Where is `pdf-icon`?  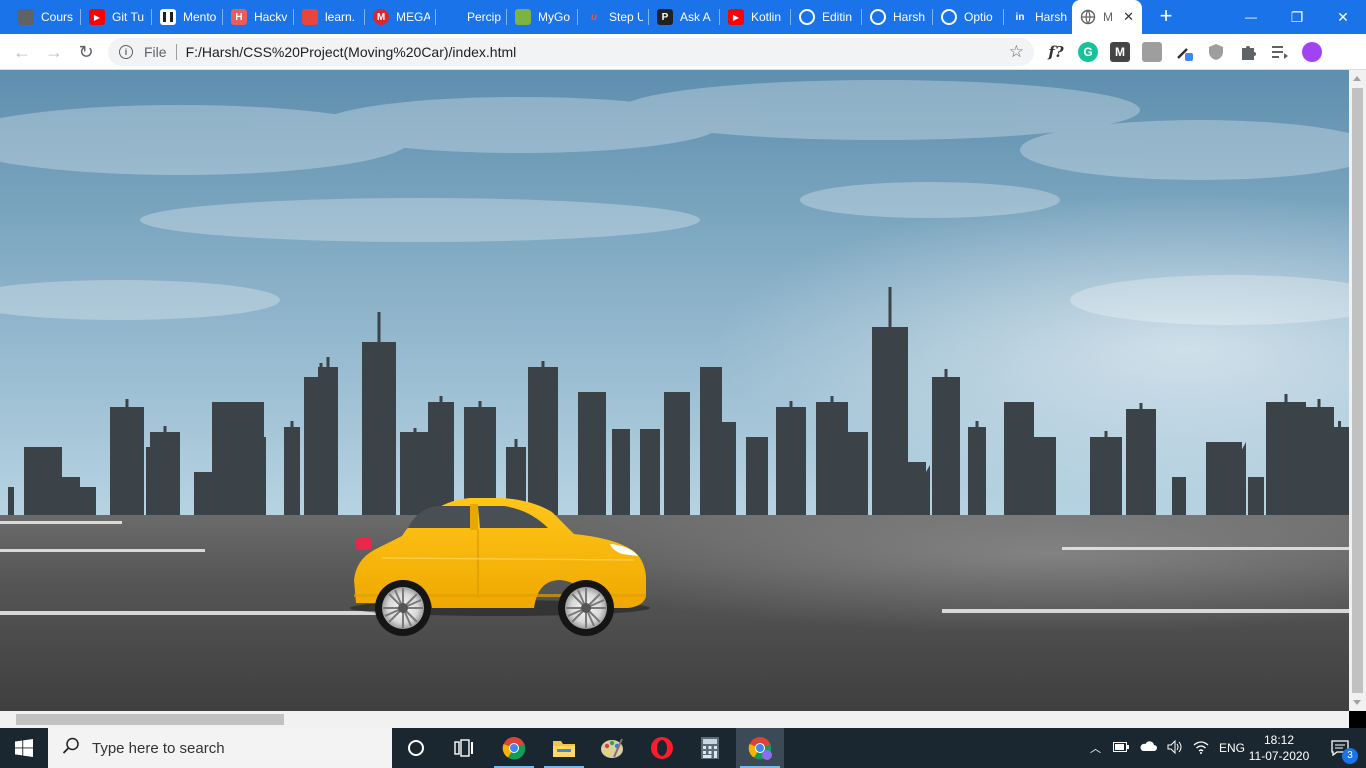 pdf-icon is located at coordinates (1152, 52).